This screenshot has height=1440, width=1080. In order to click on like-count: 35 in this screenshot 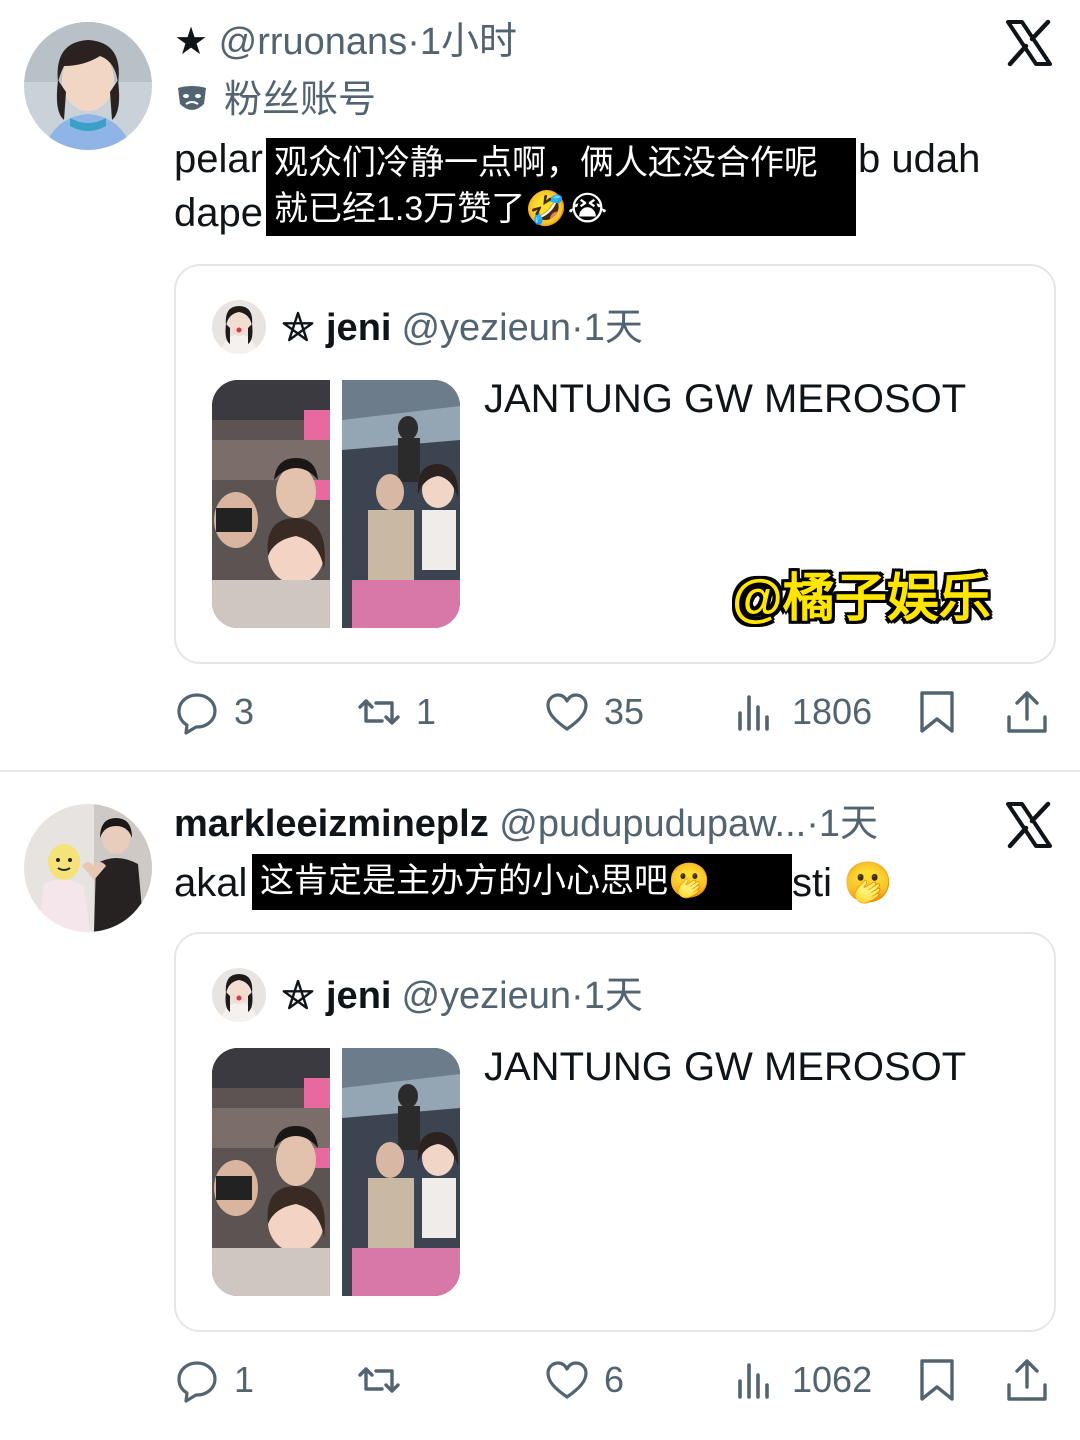, I will do `click(624, 711)`.